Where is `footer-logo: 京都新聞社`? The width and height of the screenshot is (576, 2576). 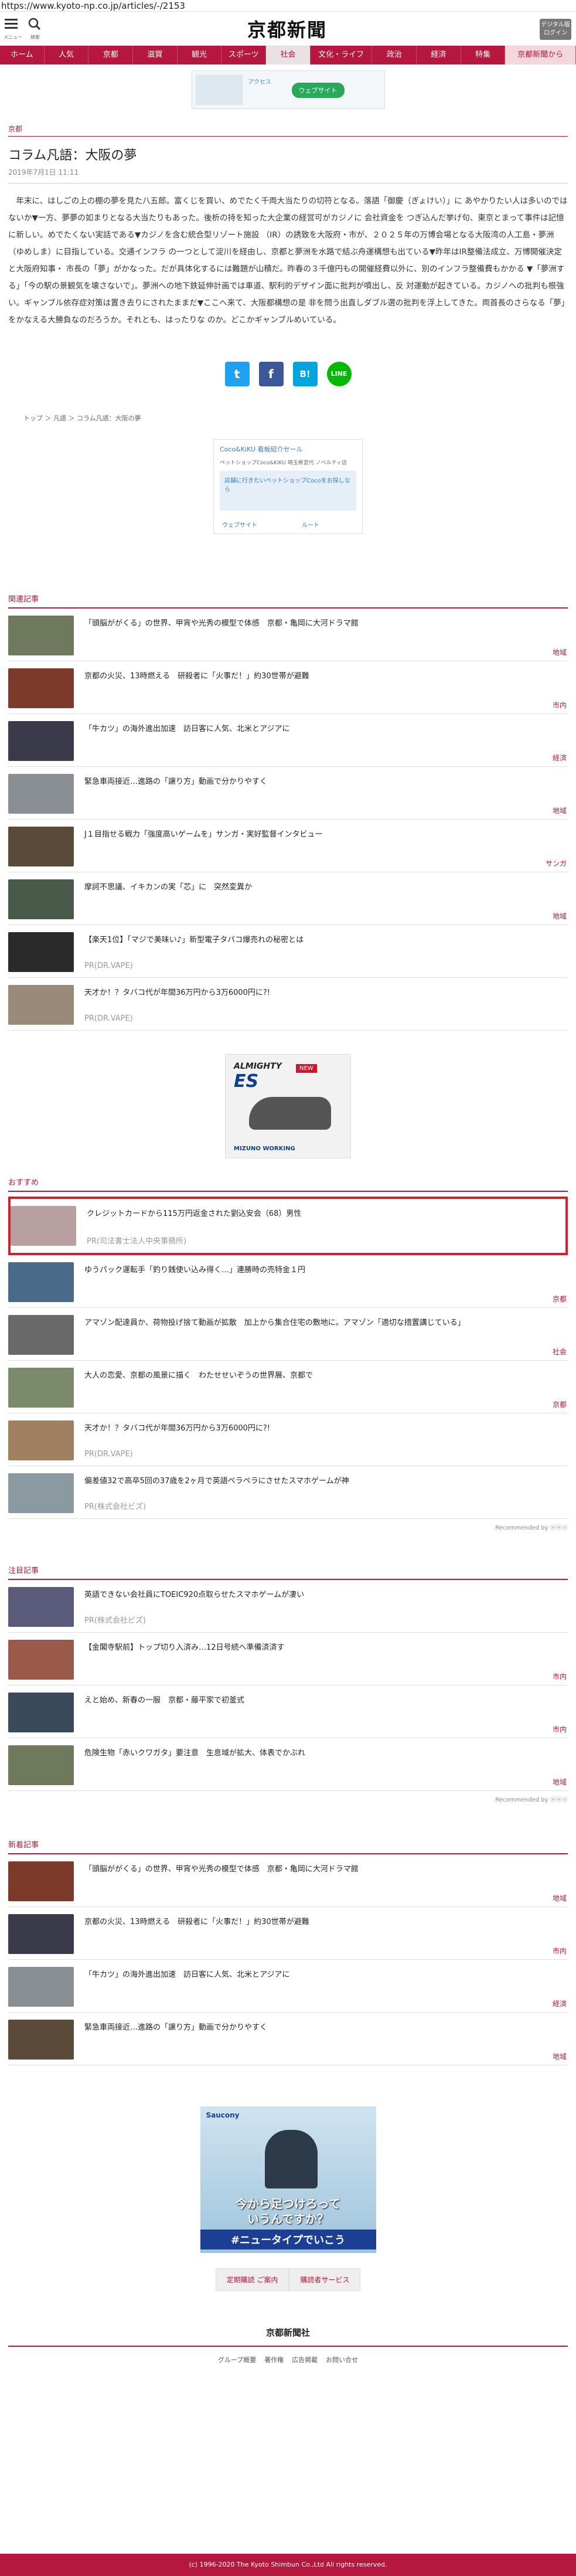
footer-logo: 京都新聞社 is located at coordinates (288, 2333).